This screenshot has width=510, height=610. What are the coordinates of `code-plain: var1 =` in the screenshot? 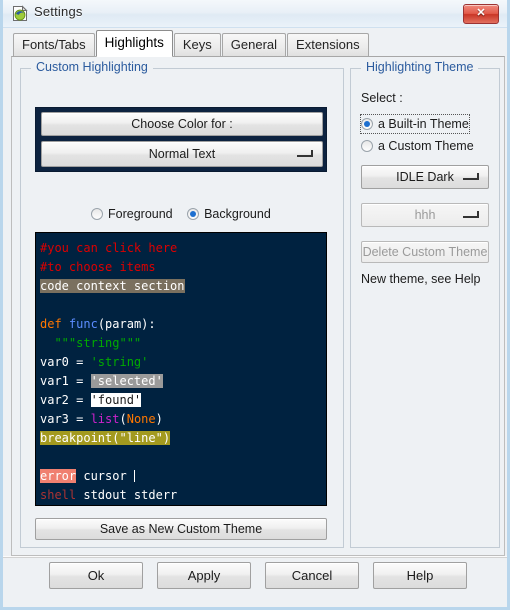 It's located at (65, 381).